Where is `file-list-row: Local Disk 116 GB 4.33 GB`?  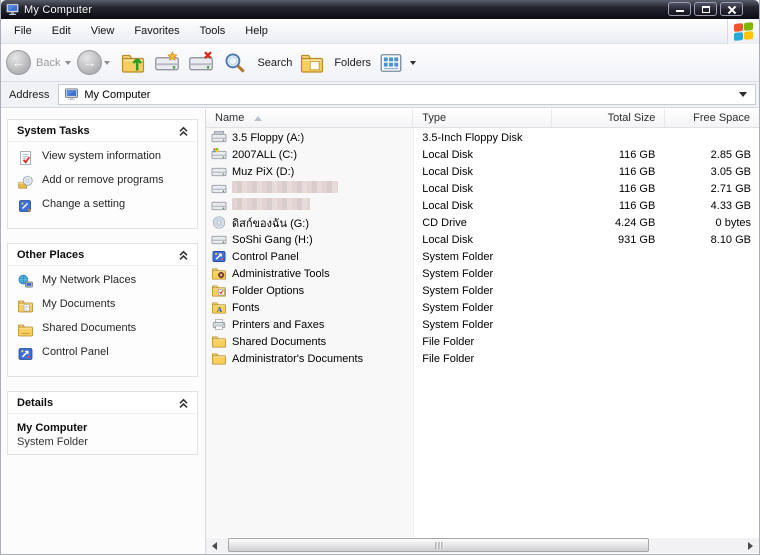
file-list-row: Local Disk 116 GB 4.33 GB is located at coordinates (482, 205).